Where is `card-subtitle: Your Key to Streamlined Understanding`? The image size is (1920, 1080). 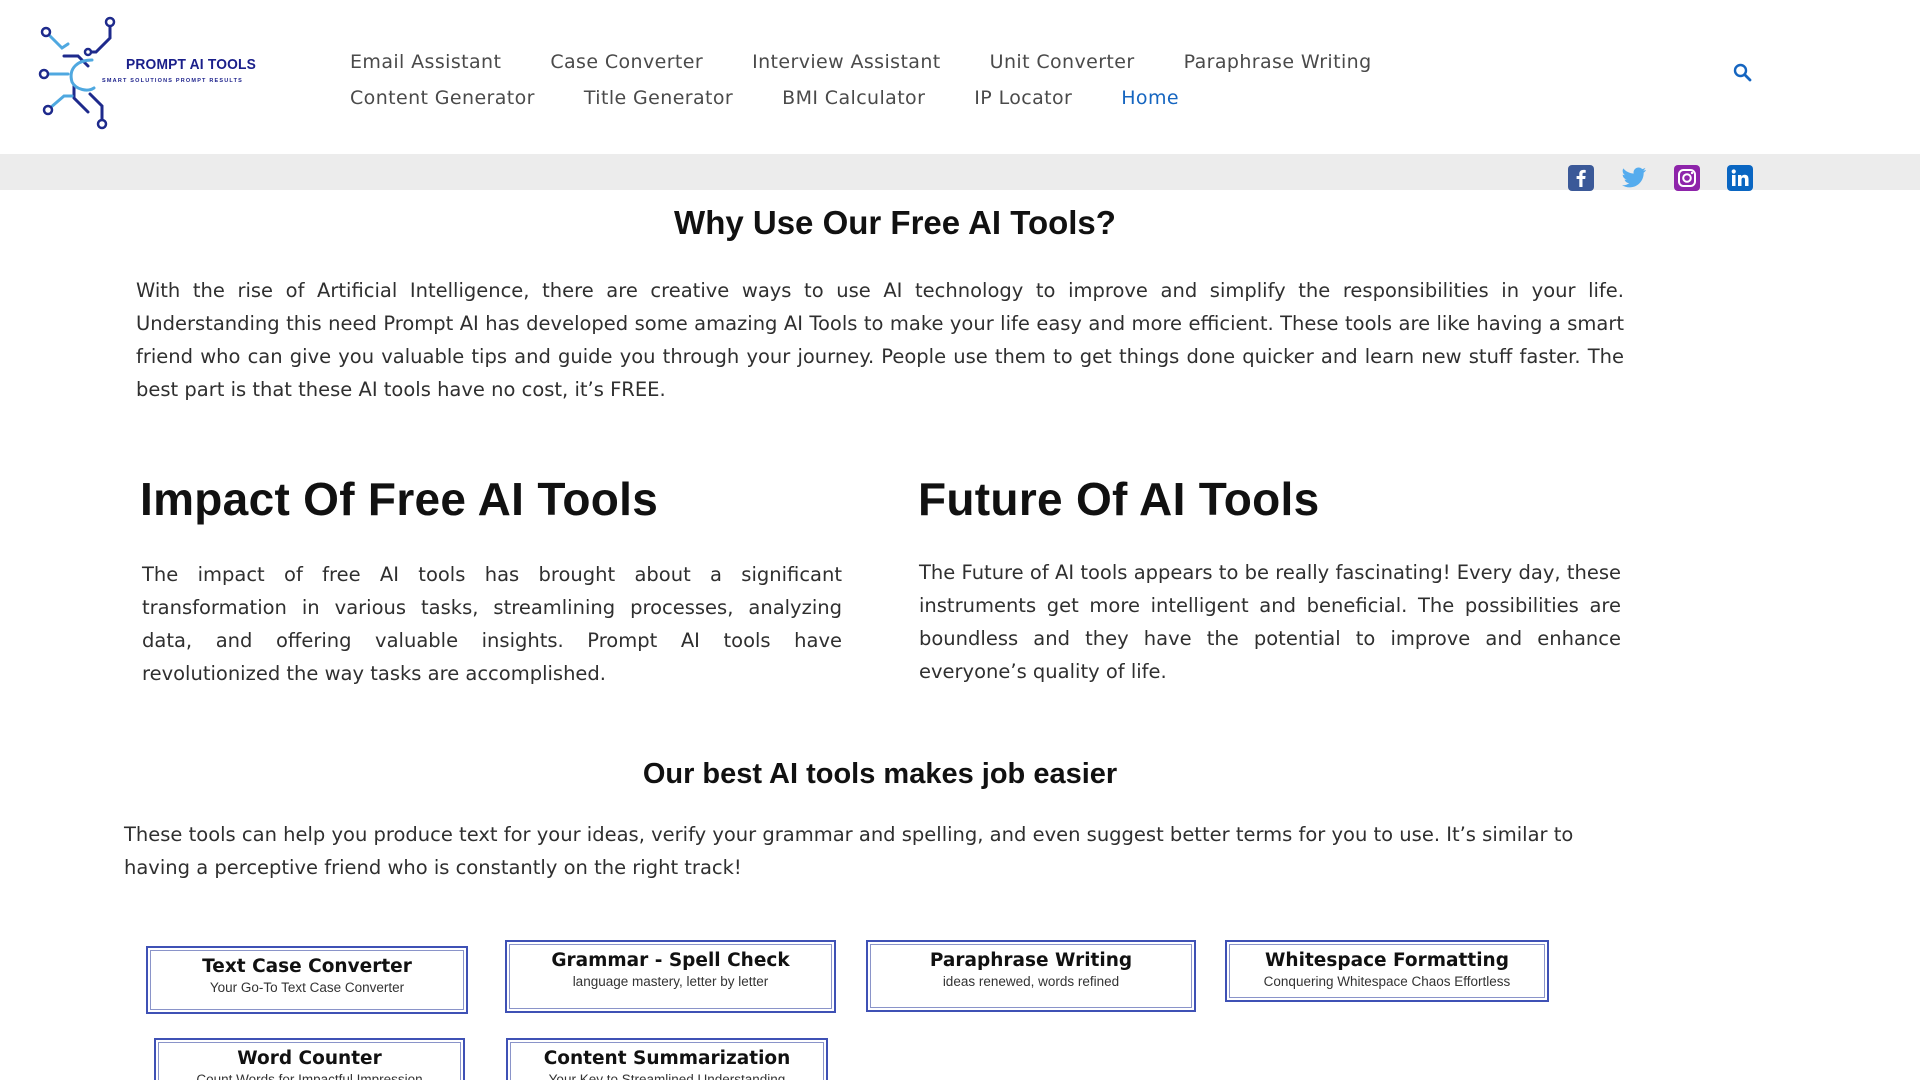
card-subtitle: Your Key to Streamlined Understanding is located at coordinates (667, 1076).